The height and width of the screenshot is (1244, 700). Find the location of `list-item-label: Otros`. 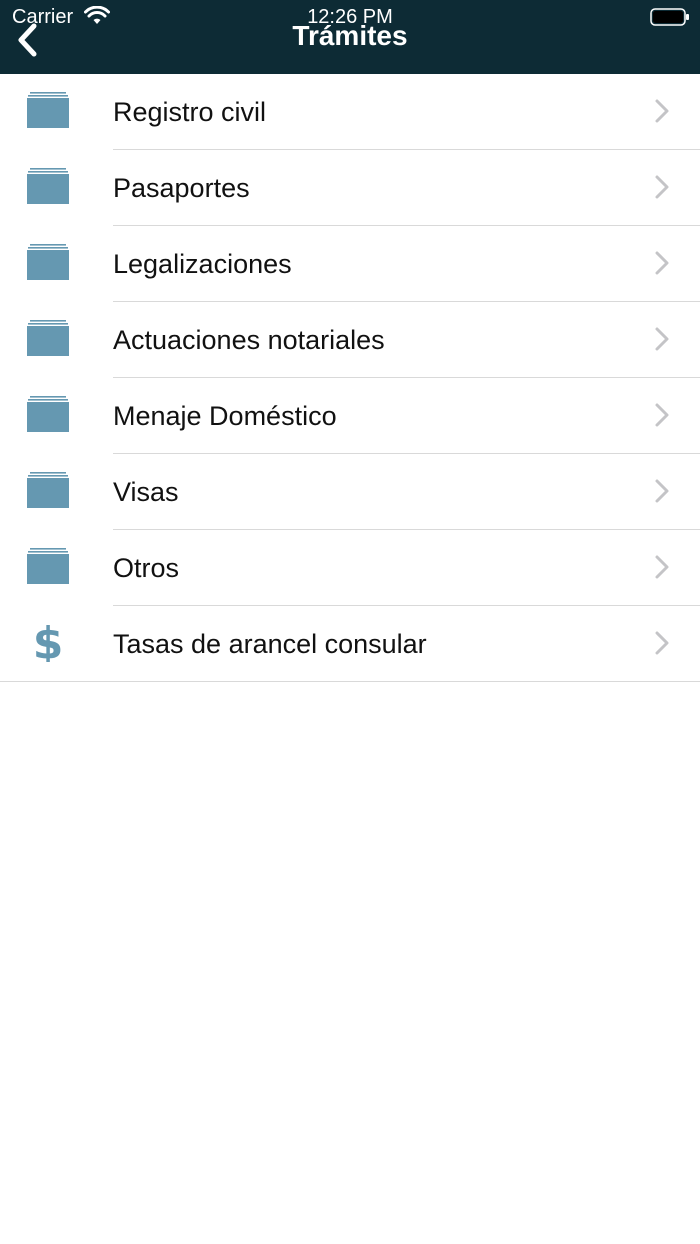

list-item-label: Otros is located at coordinates (146, 568).